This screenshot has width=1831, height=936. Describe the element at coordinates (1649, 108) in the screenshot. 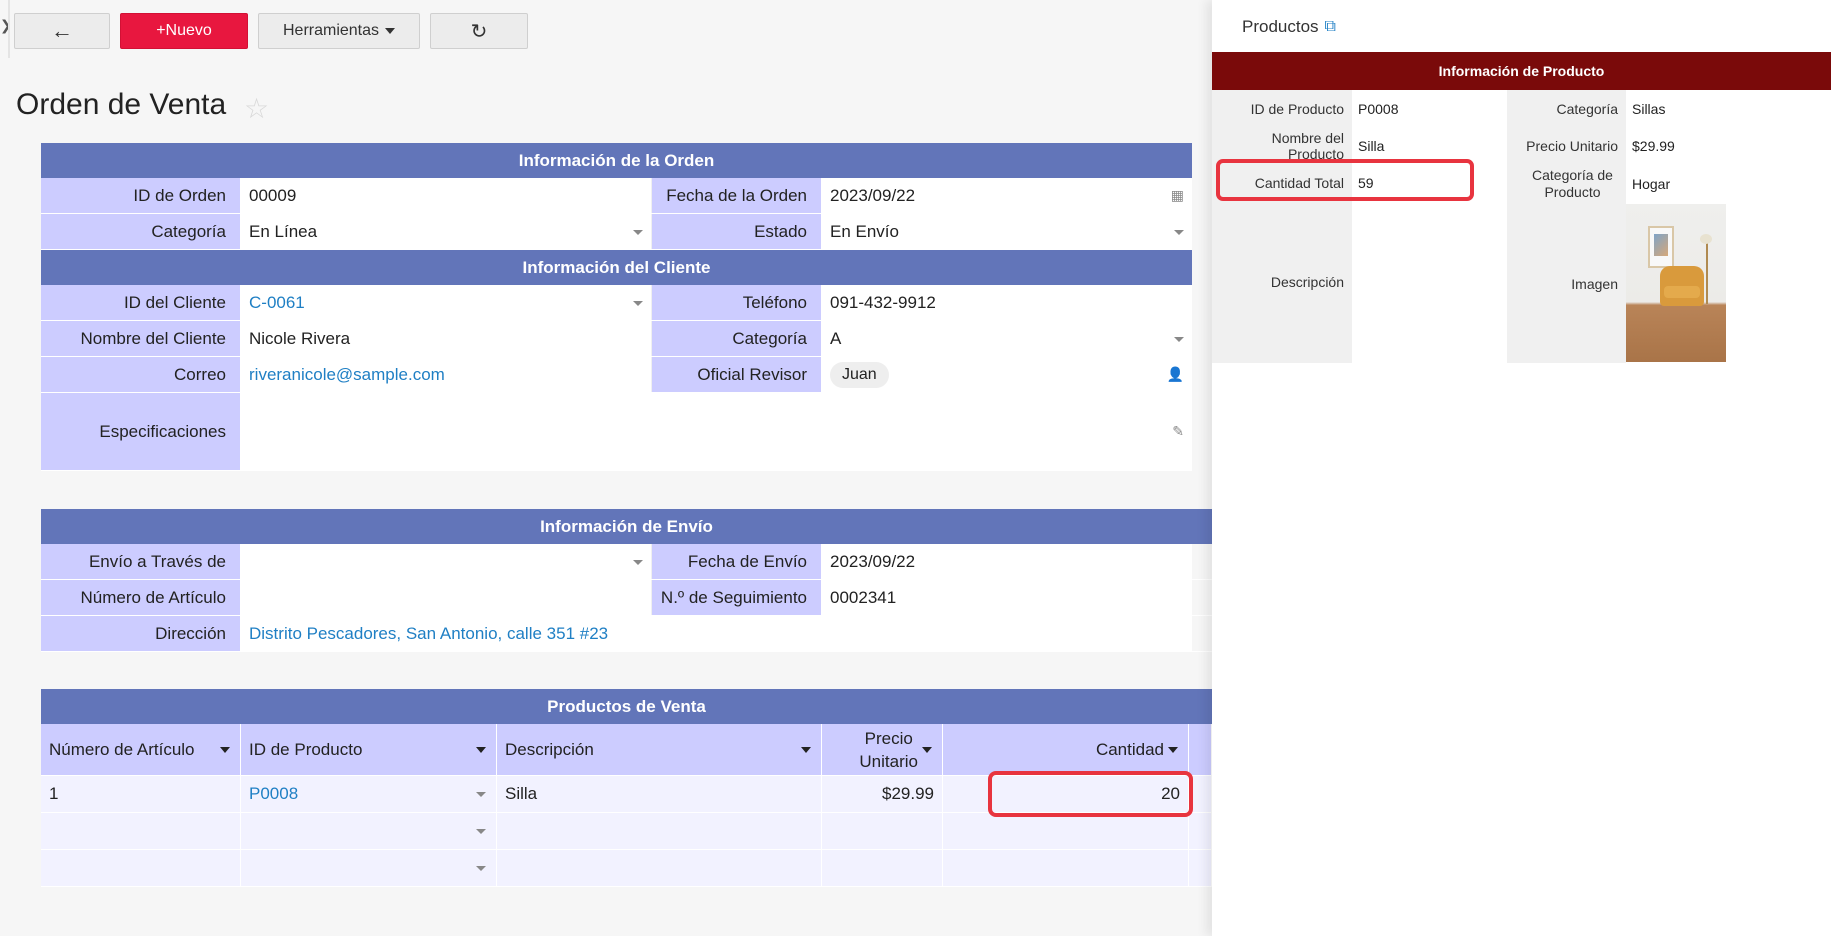

I see `panel-category-value: Sillas` at that location.